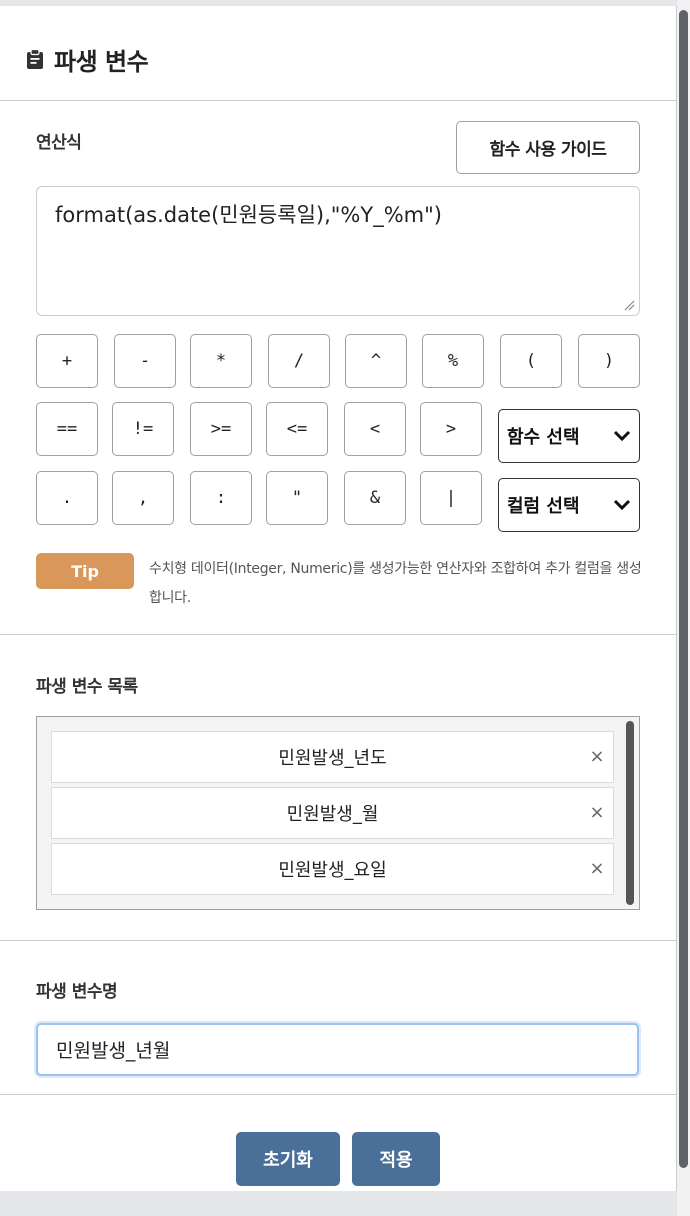  I want to click on list-item-label: 민원발생_월, so click(332, 814).